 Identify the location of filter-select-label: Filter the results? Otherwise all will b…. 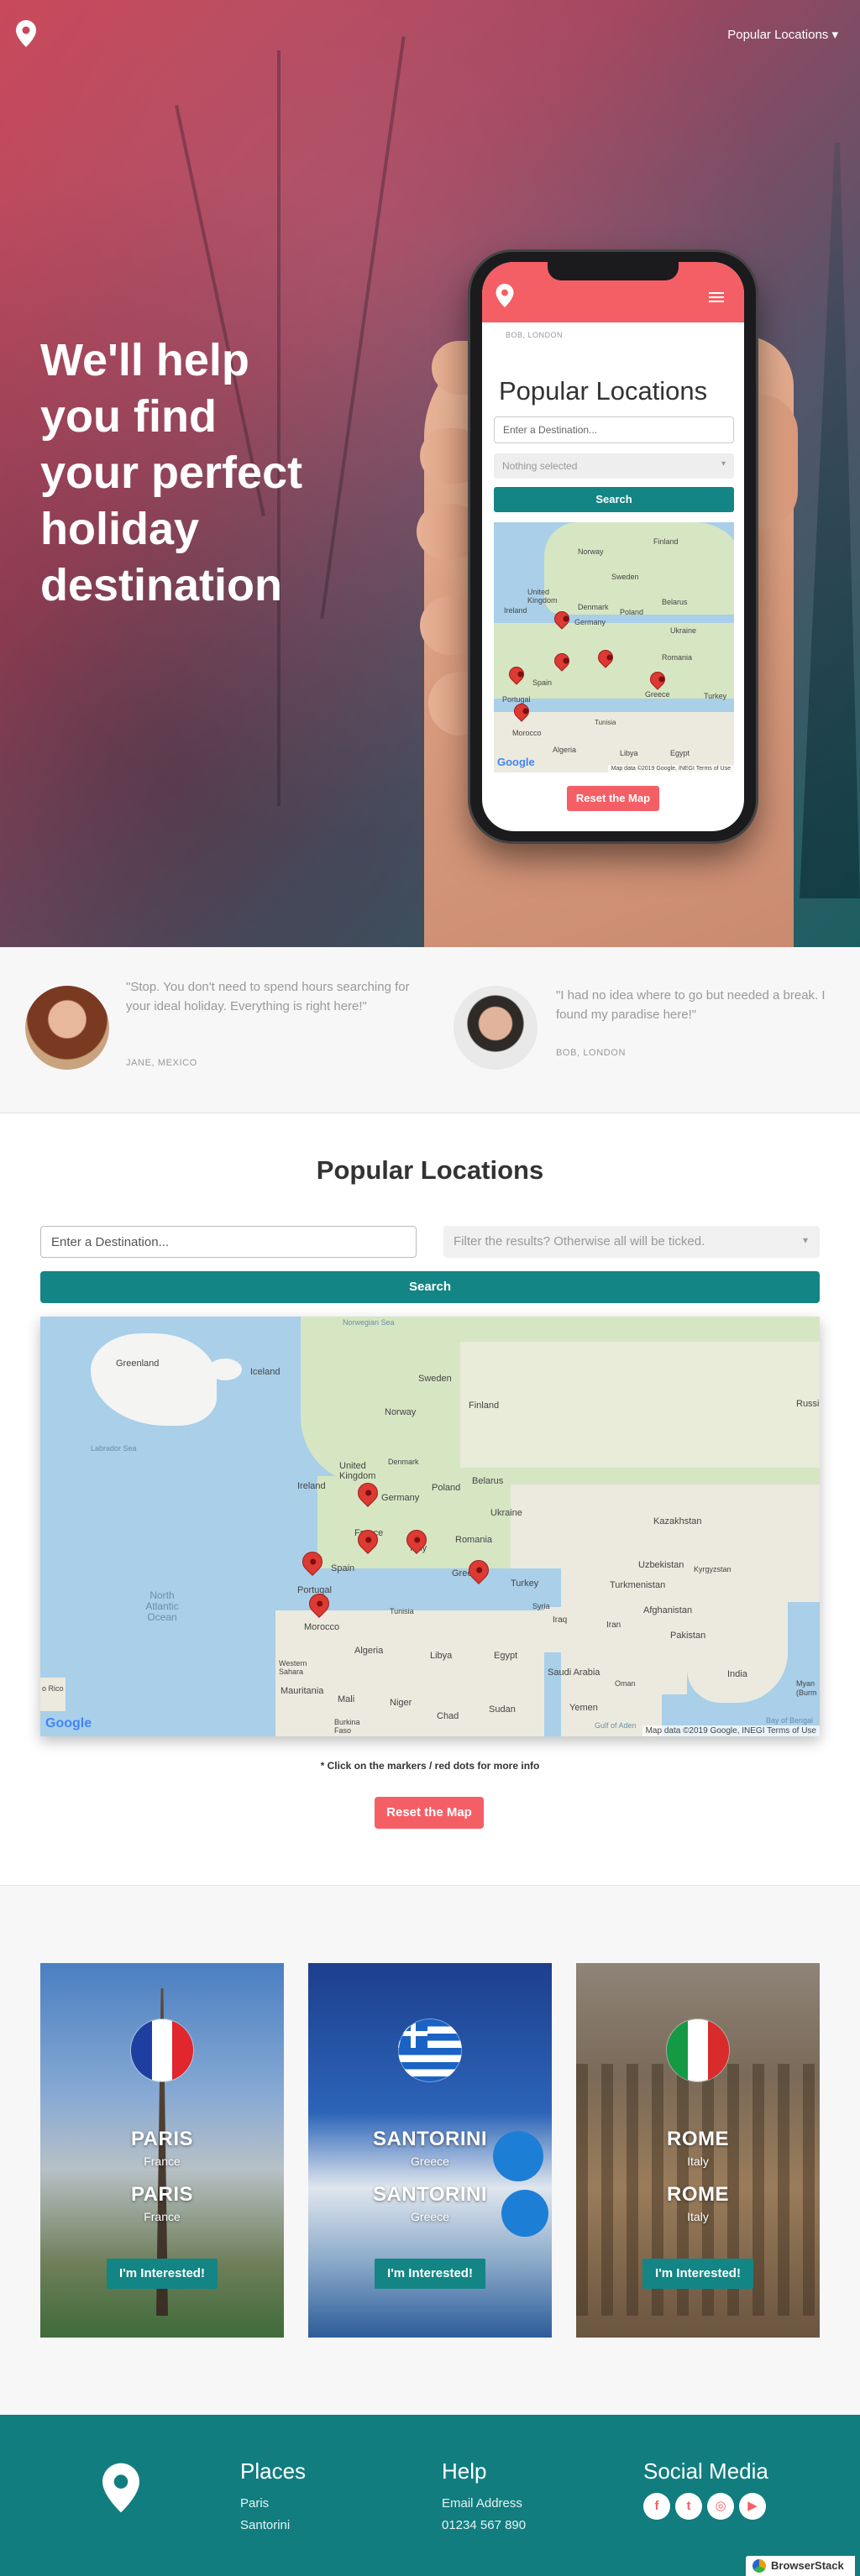
(579, 1241).